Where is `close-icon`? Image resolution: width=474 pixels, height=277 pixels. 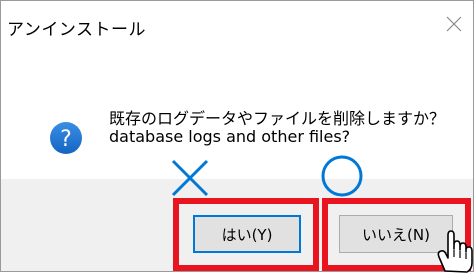
close-icon is located at coordinates (454, 24).